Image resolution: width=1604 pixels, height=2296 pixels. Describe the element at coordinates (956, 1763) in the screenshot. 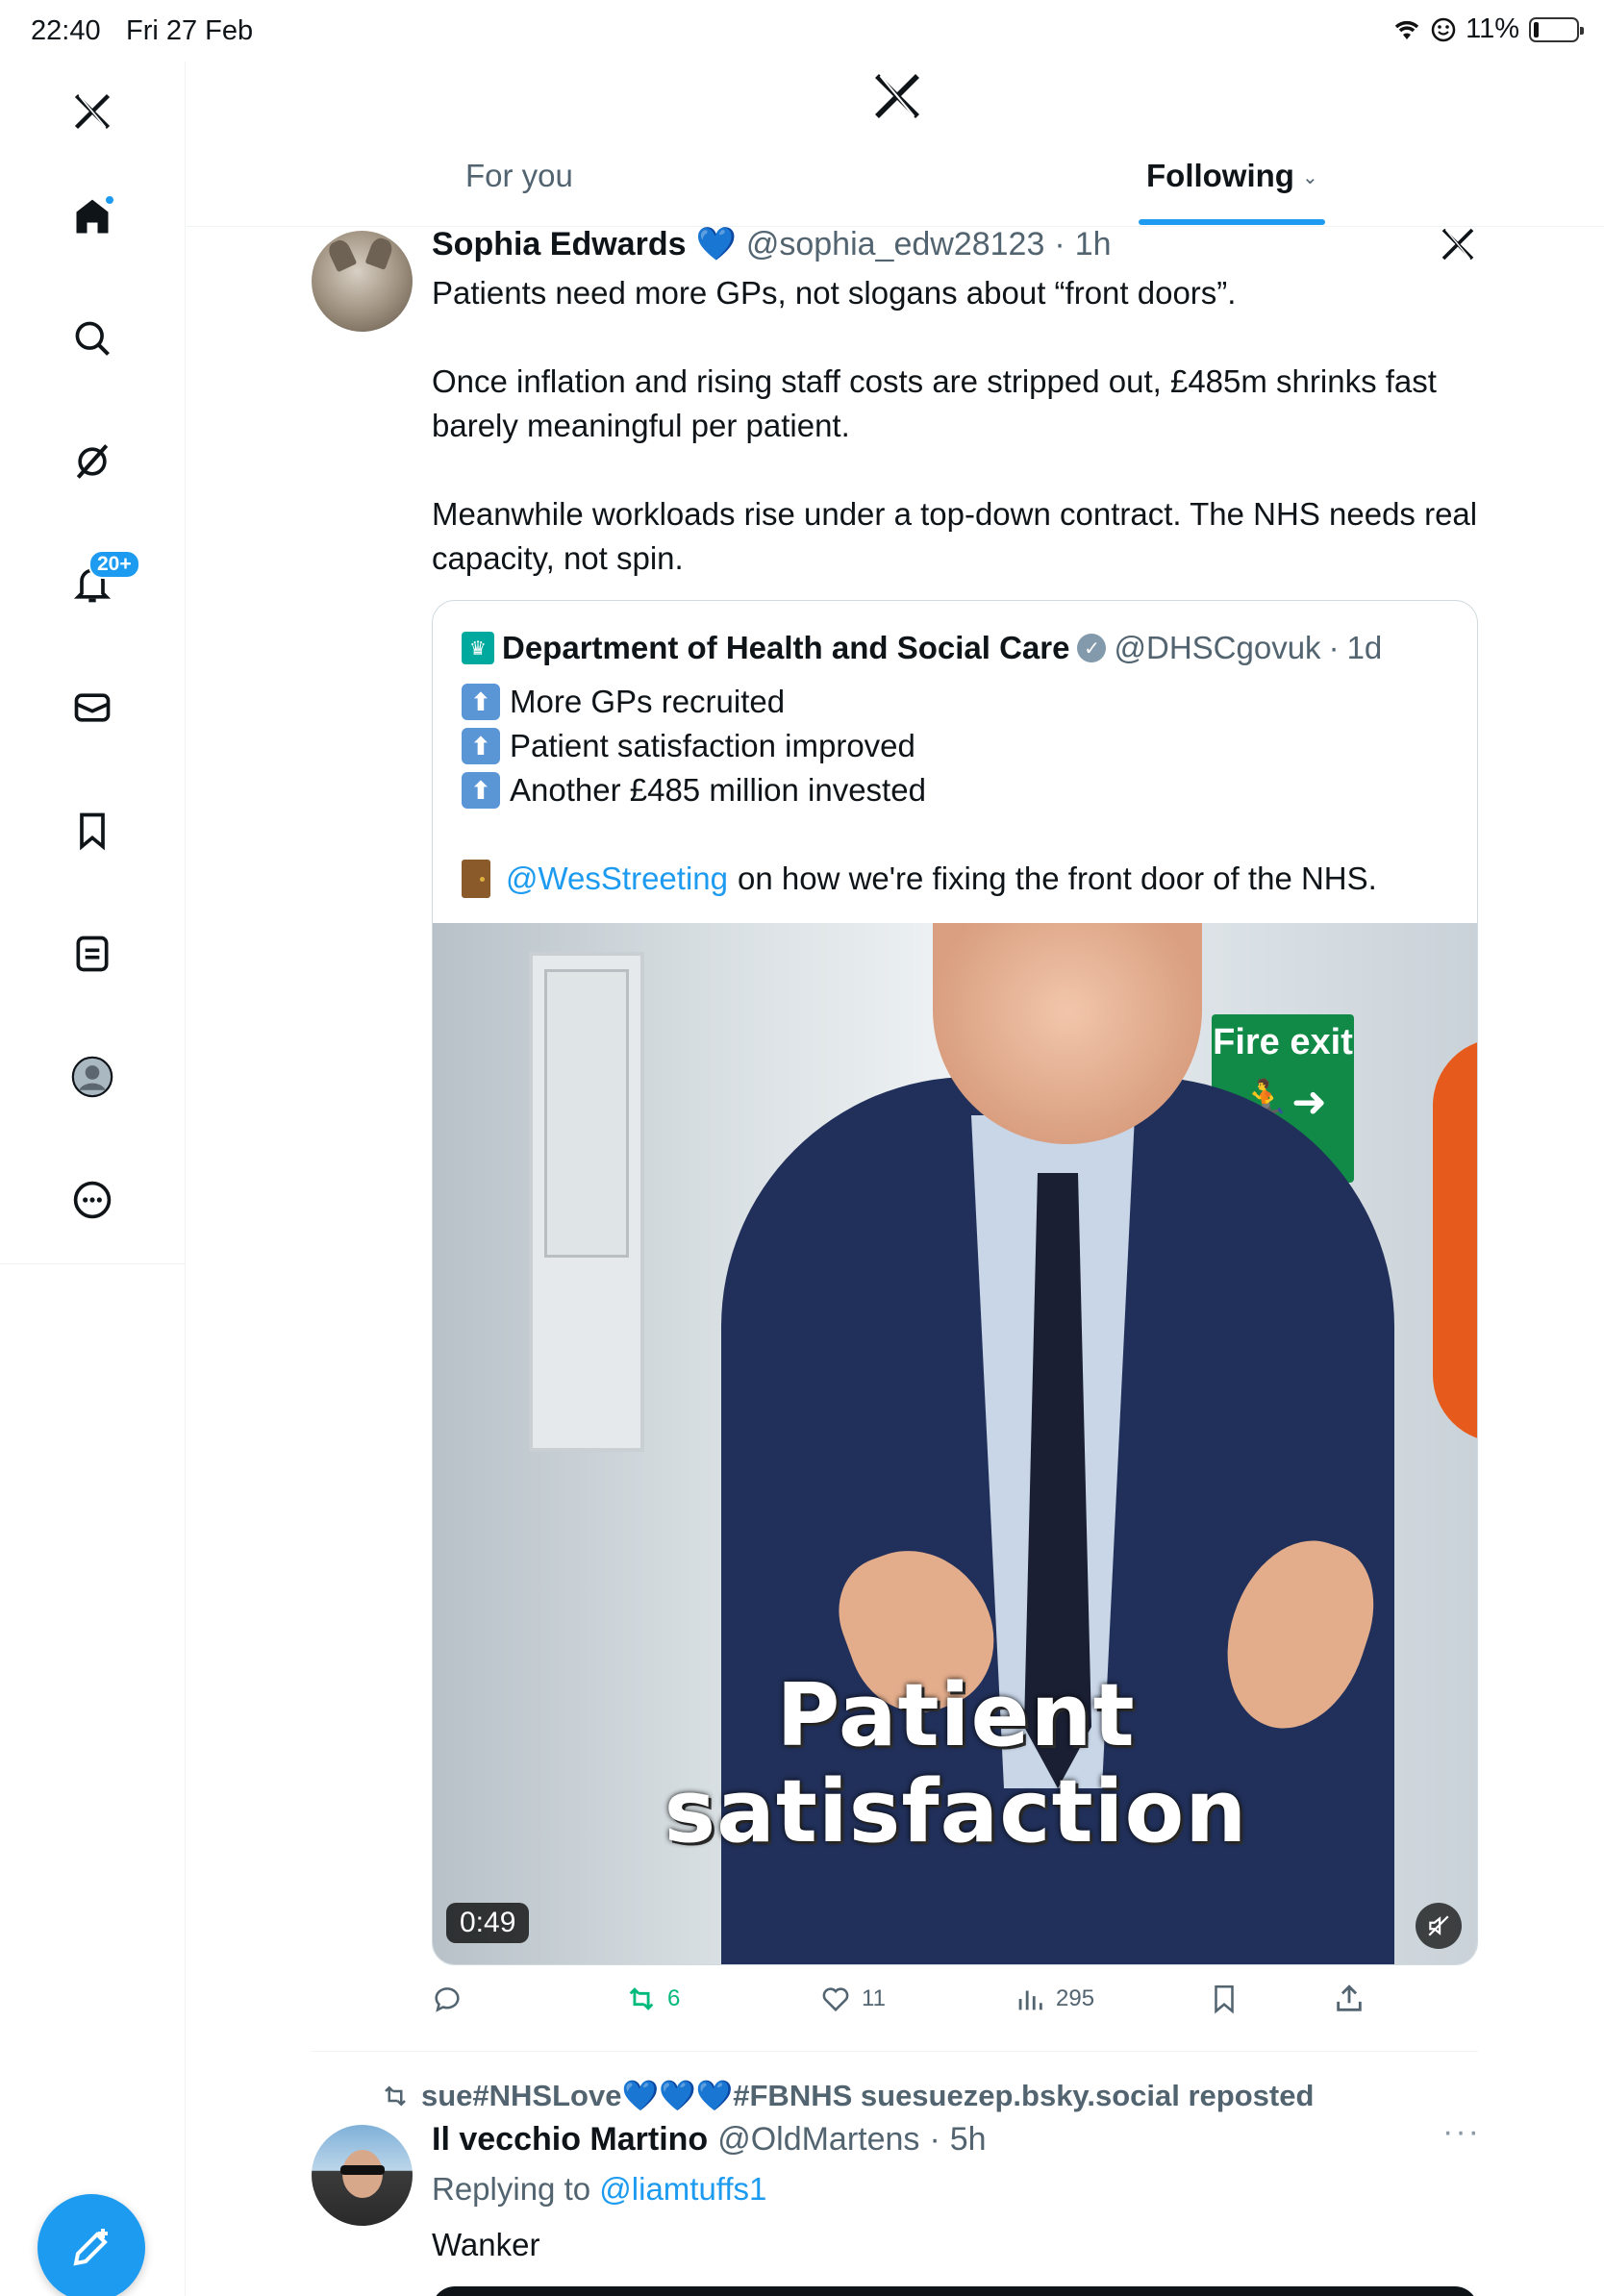

I see `video-caption: Patient satisfaction` at that location.